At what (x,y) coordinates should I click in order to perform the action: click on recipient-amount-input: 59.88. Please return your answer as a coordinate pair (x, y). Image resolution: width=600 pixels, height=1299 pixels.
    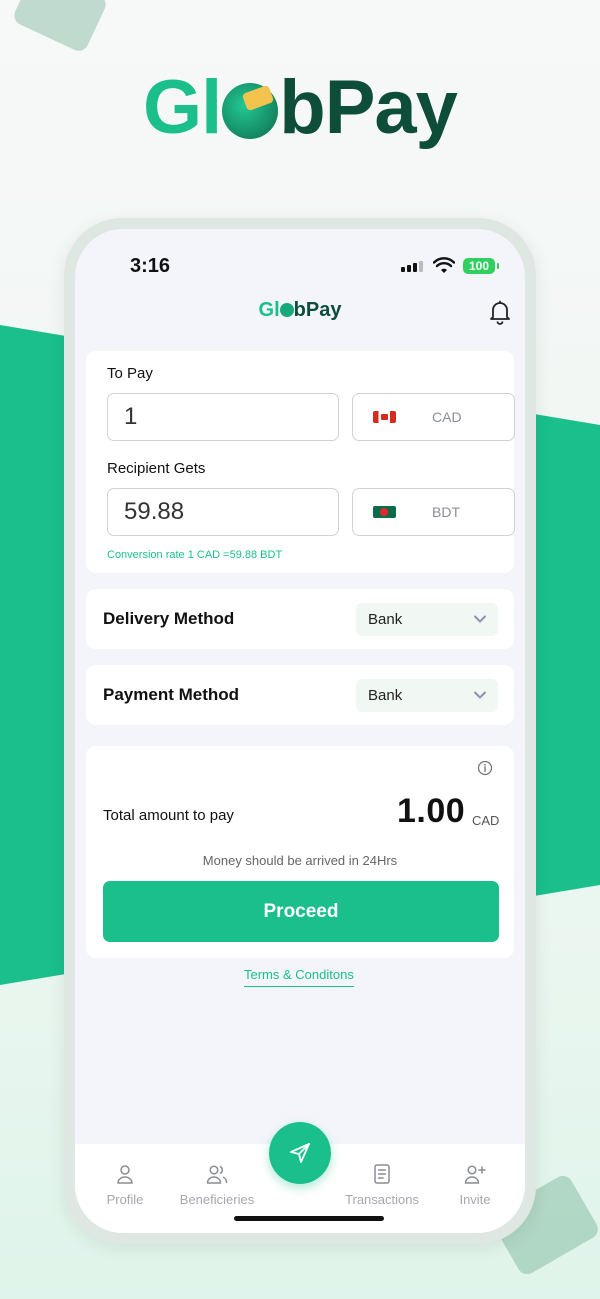
    Looking at the image, I should click on (223, 512).